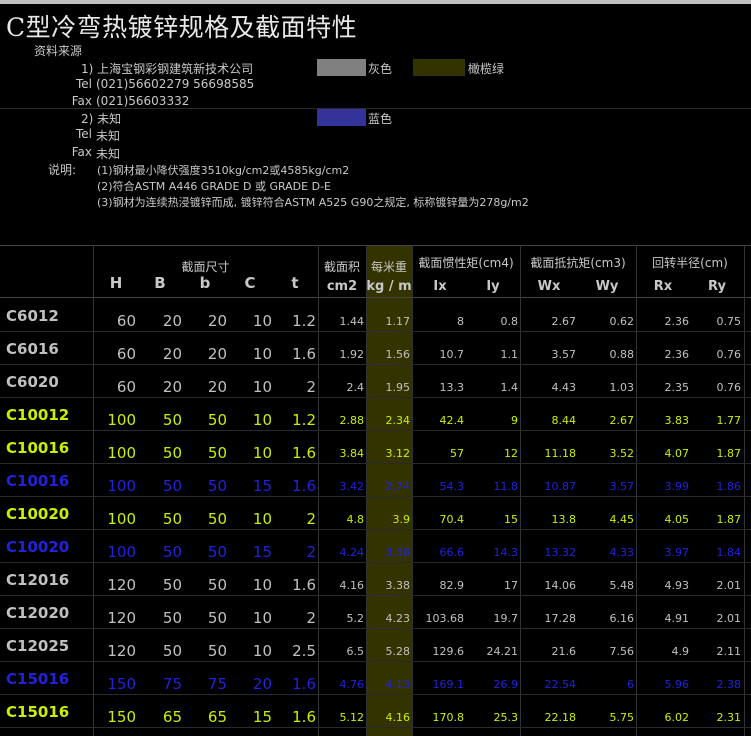  I want to click on legend-gray-swatch, so click(341, 67).